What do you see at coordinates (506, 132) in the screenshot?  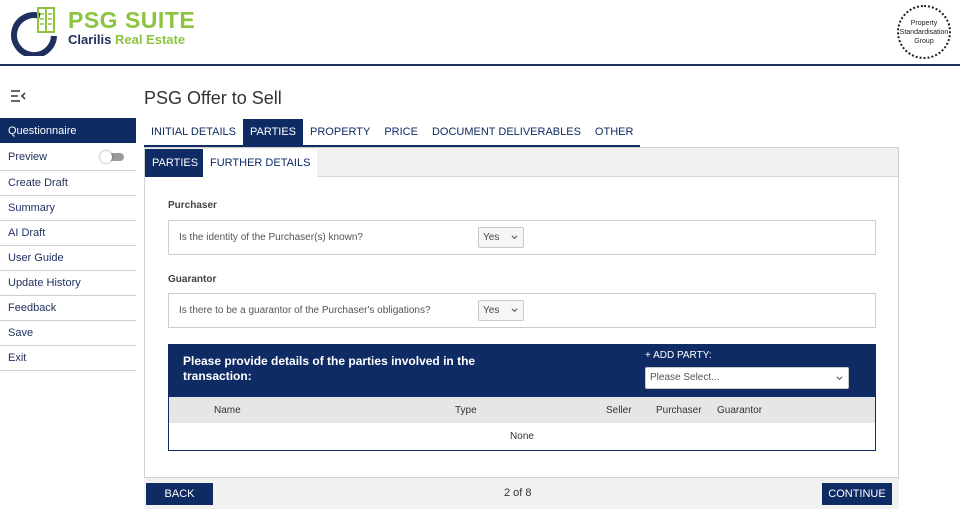 I see `tab-document-deliverables: DOCUMENT DELIVERABLES` at bounding box center [506, 132].